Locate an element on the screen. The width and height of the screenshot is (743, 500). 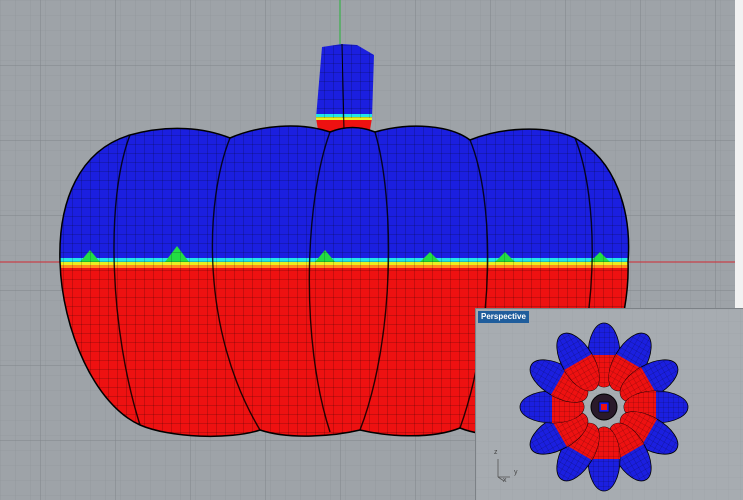
axis-label-z: z is located at coordinates (496, 452).